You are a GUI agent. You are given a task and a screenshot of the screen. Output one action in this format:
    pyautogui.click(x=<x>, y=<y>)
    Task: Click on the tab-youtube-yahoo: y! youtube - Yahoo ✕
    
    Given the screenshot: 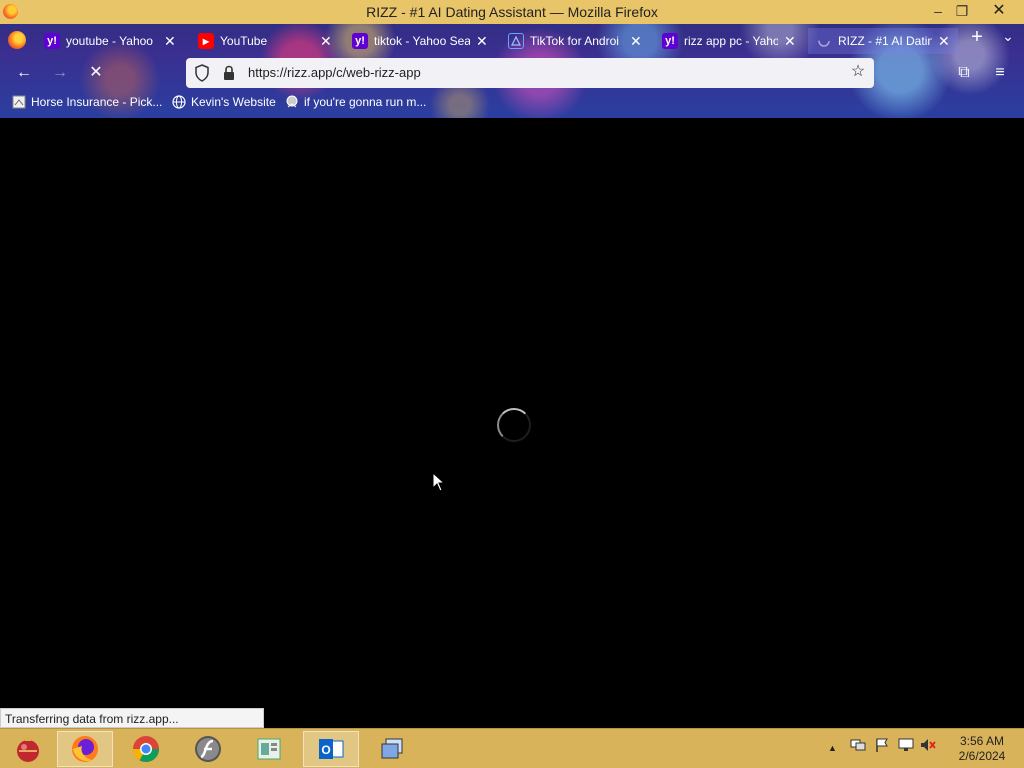 What is the action you would take?
    pyautogui.click(x=110, y=41)
    